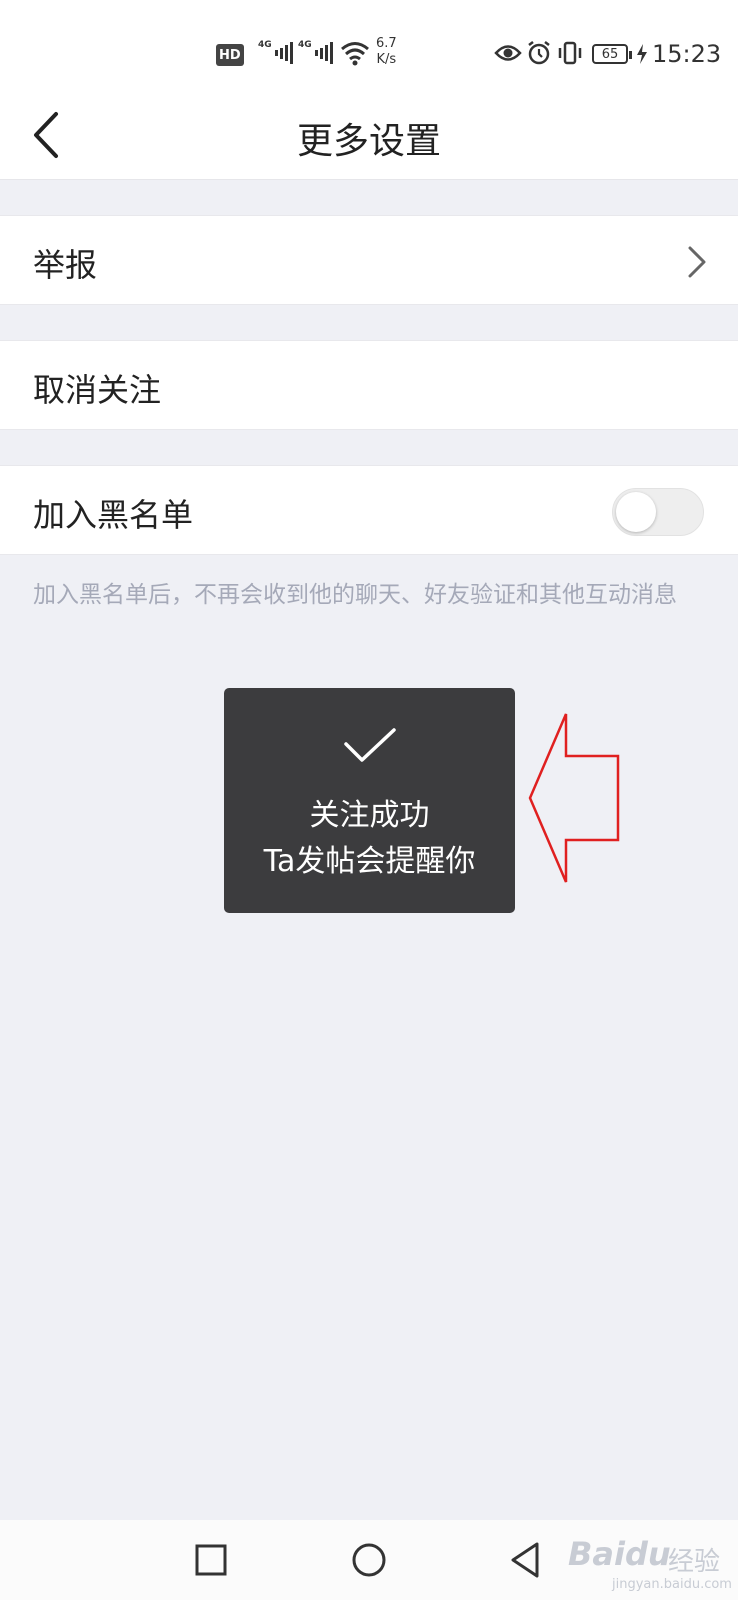  What do you see at coordinates (636, 512) in the screenshot?
I see `toggle-knob` at bounding box center [636, 512].